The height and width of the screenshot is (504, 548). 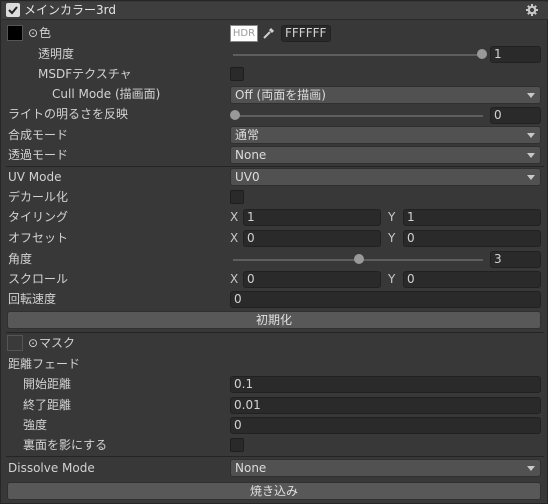 What do you see at coordinates (472, 238) in the screenshot?
I see `offset-y-field: 0` at bounding box center [472, 238].